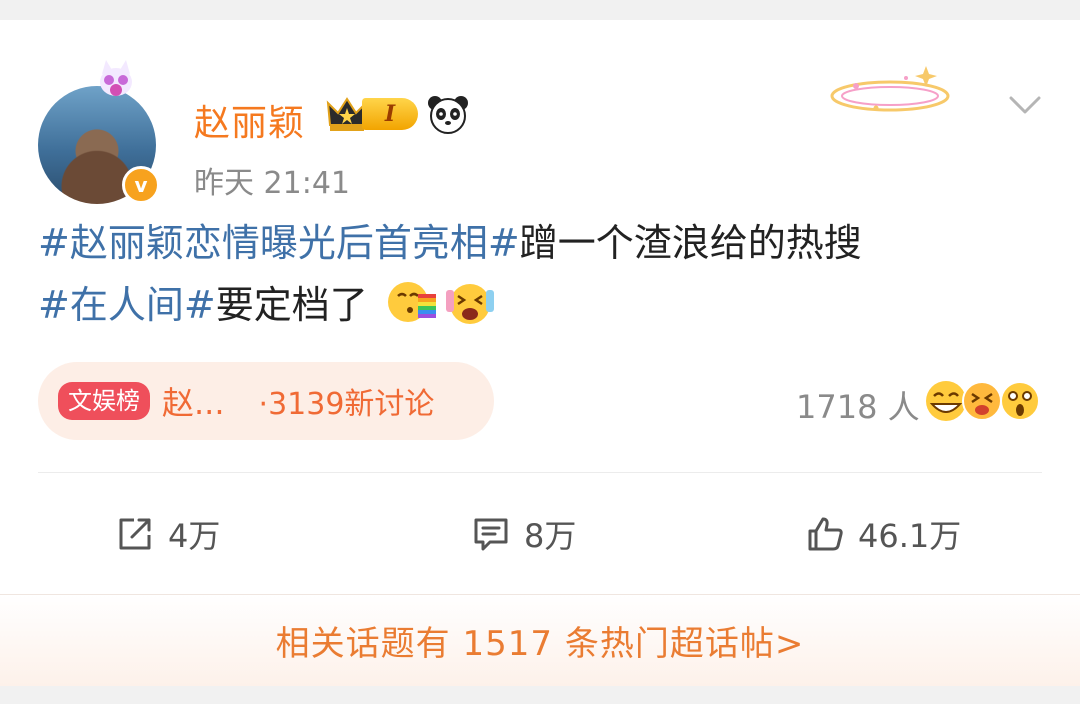 This screenshot has height=704, width=1080. I want to click on comment-button: 8万, so click(524, 534).